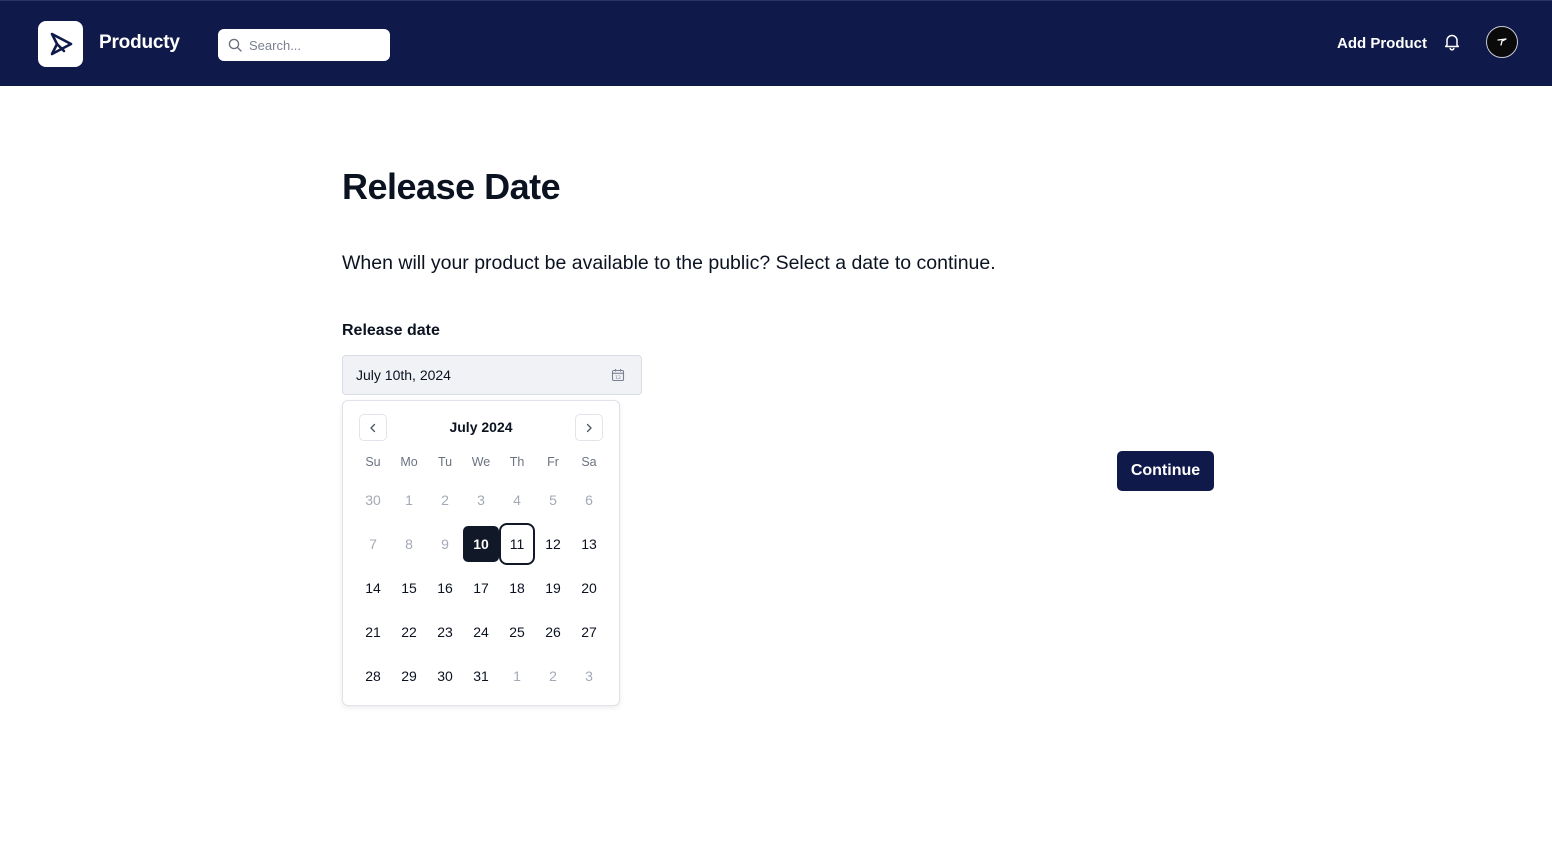 This screenshot has width=1552, height=860. What do you see at coordinates (1382, 43) in the screenshot?
I see `add-product-link: Add Product` at bounding box center [1382, 43].